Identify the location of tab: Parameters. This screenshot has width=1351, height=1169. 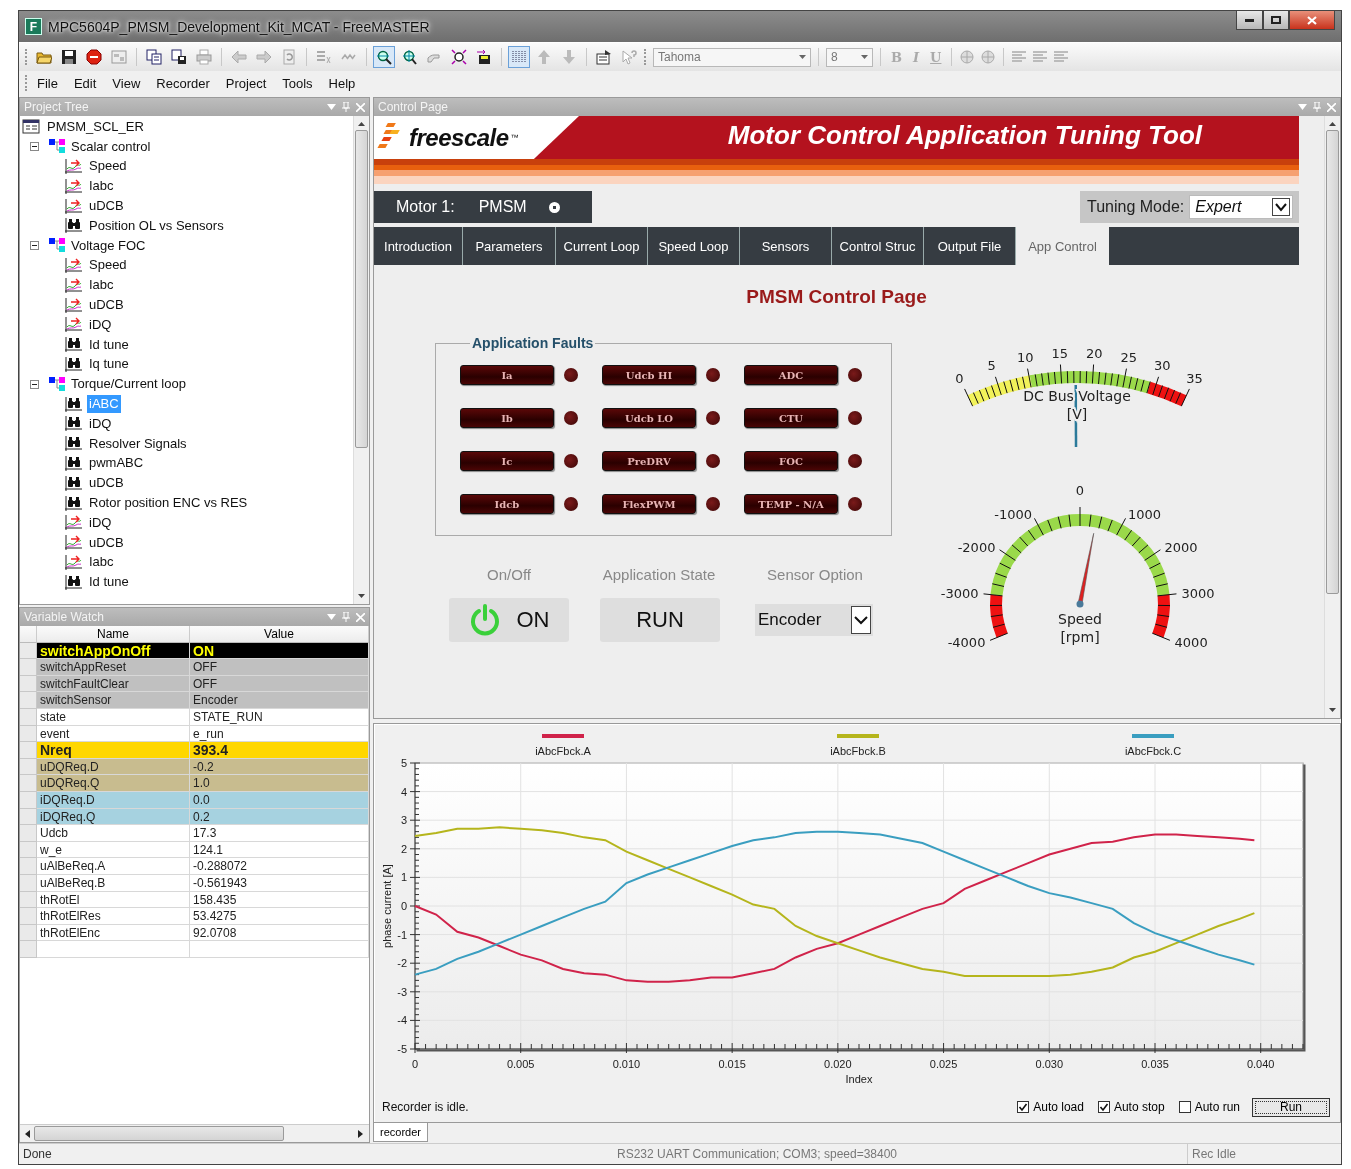
(509, 246).